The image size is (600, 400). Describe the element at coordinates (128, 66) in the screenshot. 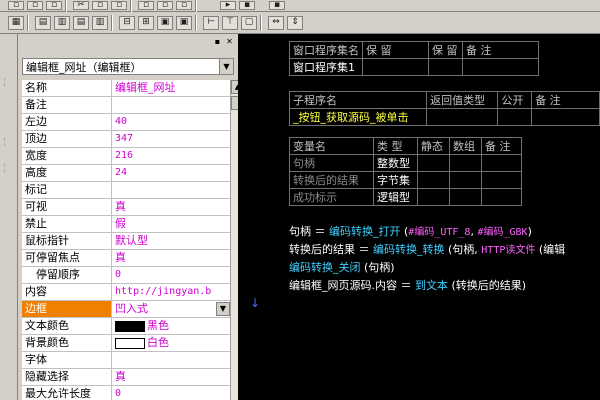

I see `object-select: 编辑框_网址（编辑框） ▼` at that location.